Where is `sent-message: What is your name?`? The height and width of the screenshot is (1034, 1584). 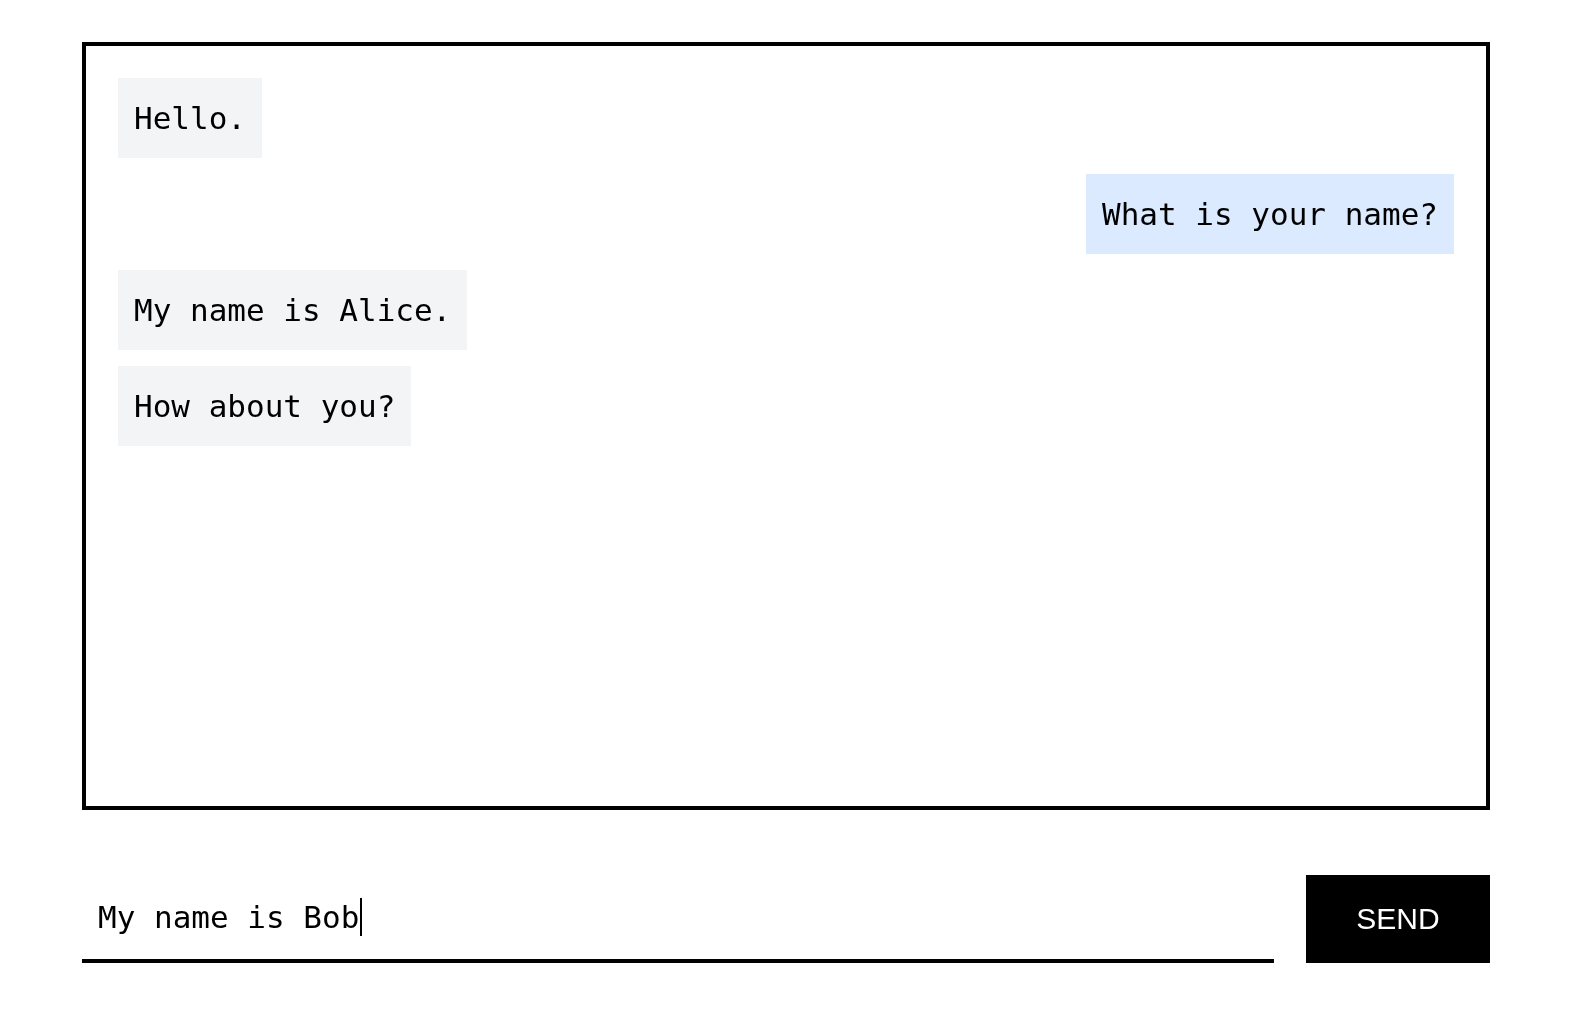 sent-message: What is your name? is located at coordinates (1270, 214).